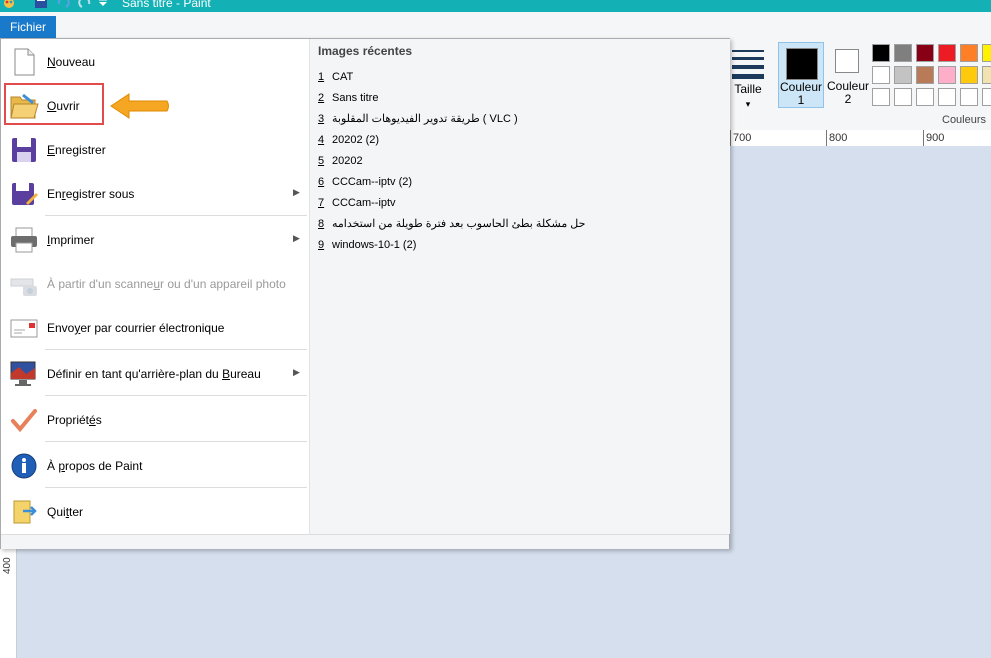 The width and height of the screenshot is (991, 658). Describe the element at coordinates (321, 77) in the screenshot. I see `recent-image-number: 1` at that location.